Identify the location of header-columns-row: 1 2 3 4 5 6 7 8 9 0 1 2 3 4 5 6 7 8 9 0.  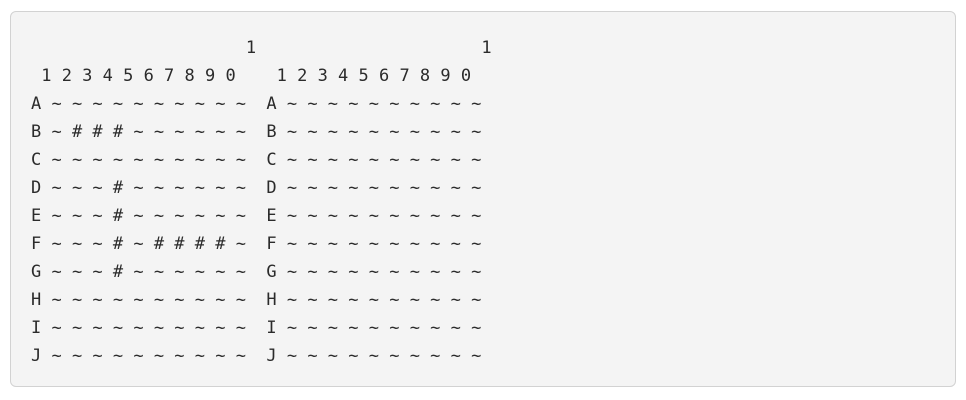
(251, 76).